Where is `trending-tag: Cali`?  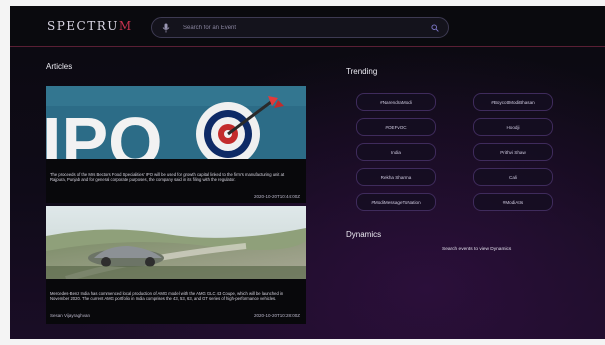
trending-tag: Cali is located at coordinates (513, 177).